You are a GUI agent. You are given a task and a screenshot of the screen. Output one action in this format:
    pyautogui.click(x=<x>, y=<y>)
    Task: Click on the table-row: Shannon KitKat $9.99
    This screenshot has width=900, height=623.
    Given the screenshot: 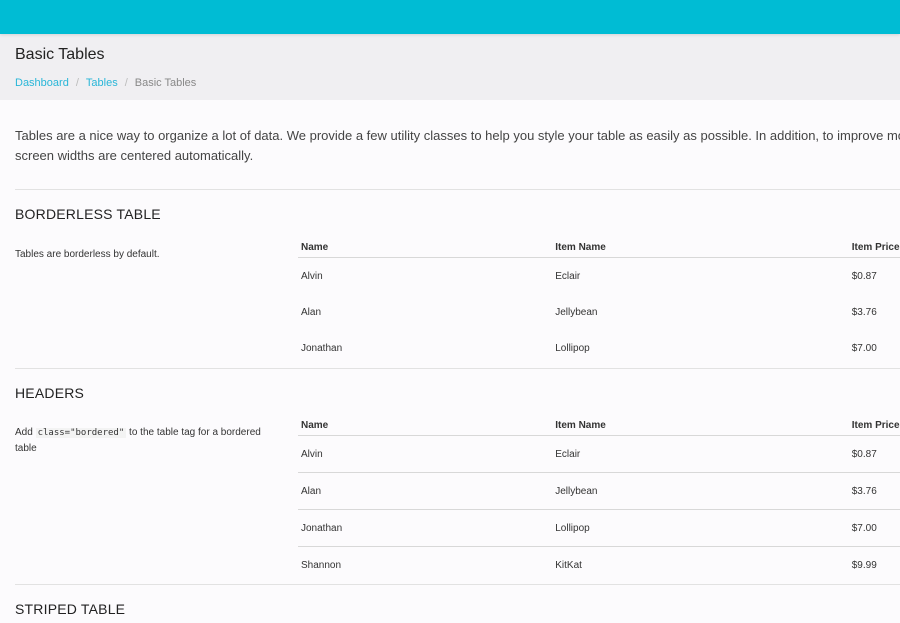 What is the action you would take?
    pyautogui.click(x=599, y=565)
    